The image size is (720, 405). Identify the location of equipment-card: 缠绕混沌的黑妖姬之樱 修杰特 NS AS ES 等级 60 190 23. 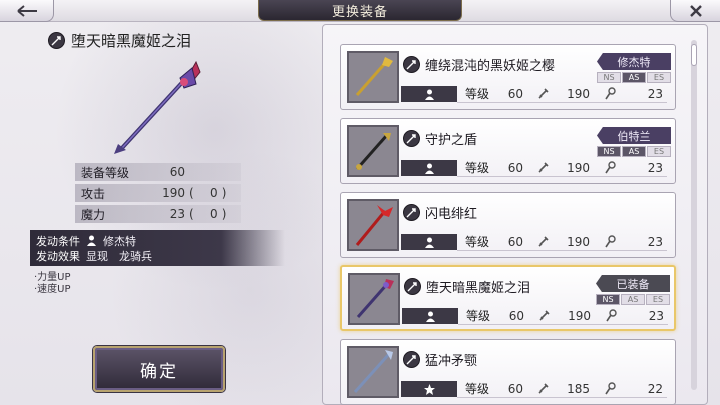
(508, 77).